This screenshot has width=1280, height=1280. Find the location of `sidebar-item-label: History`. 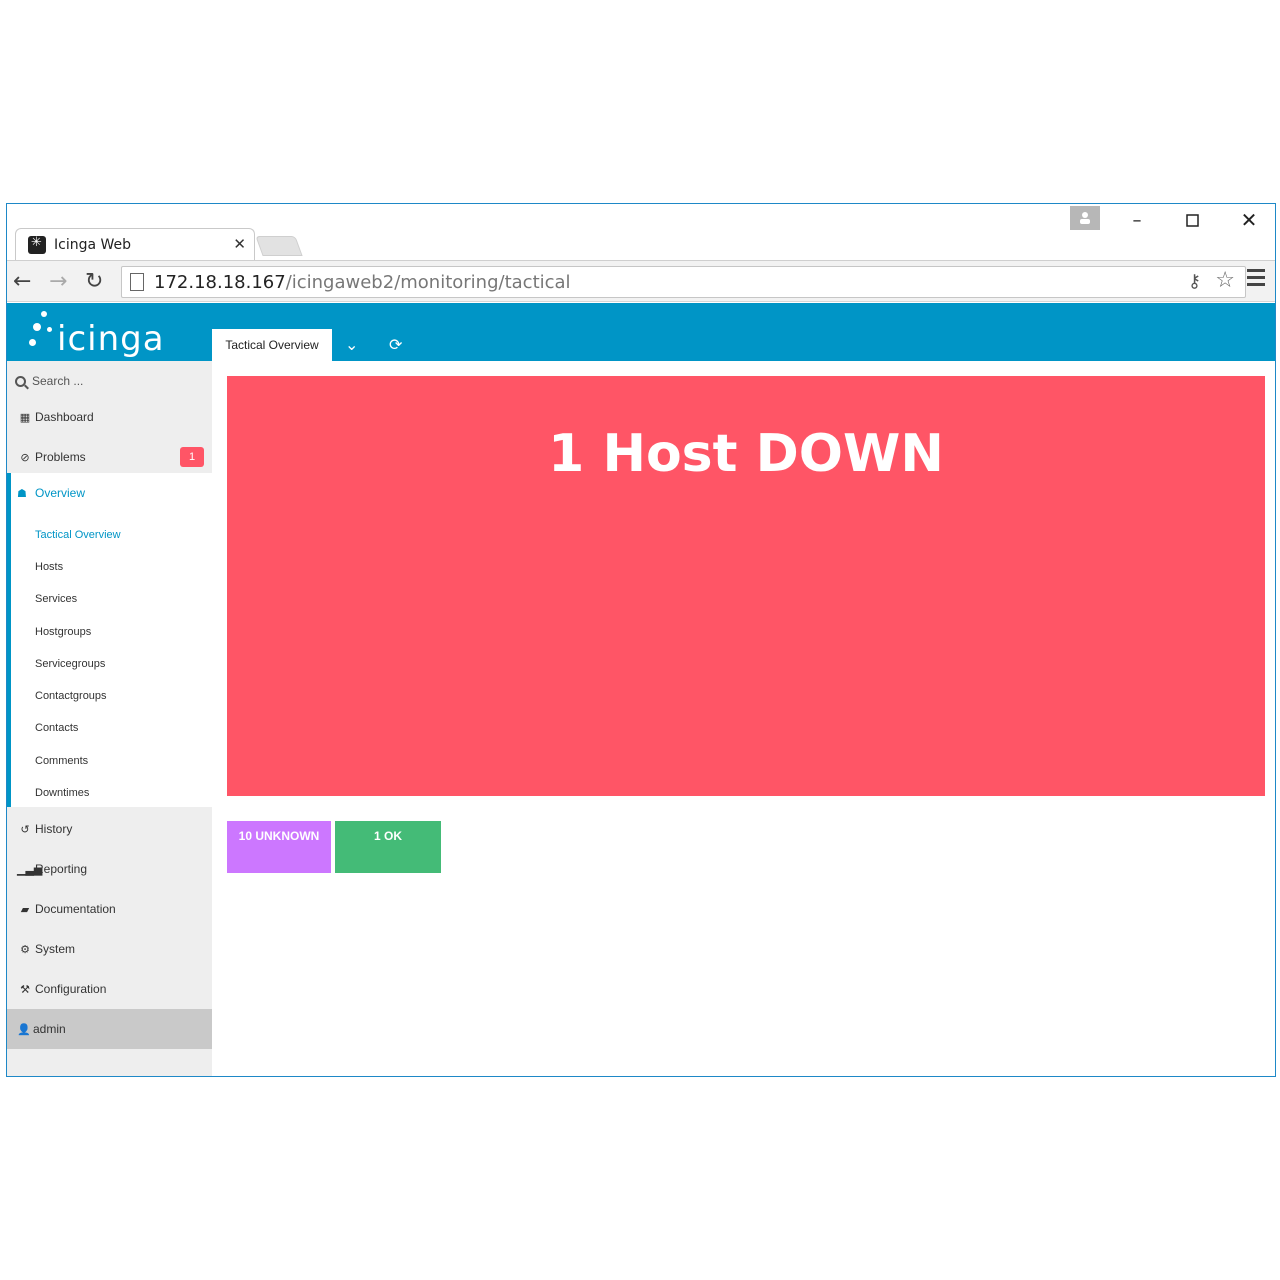

sidebar-item-label: History is located at coordinates (54, 829).